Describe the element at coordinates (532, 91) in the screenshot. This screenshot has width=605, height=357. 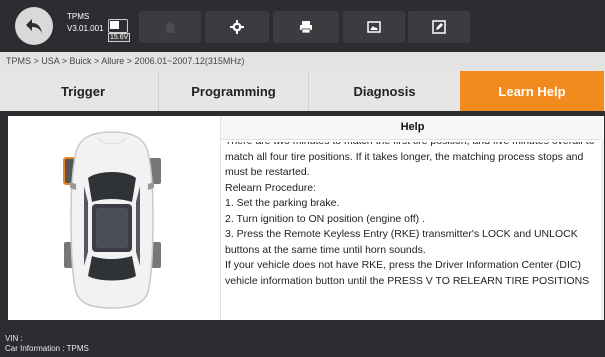
I see `tab-learn-help: Learn Help` at that location.